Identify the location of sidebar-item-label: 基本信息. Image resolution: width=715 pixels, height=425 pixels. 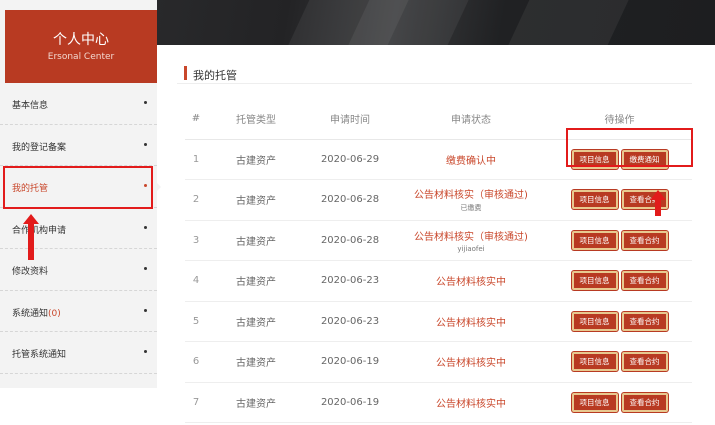
(30, 106).